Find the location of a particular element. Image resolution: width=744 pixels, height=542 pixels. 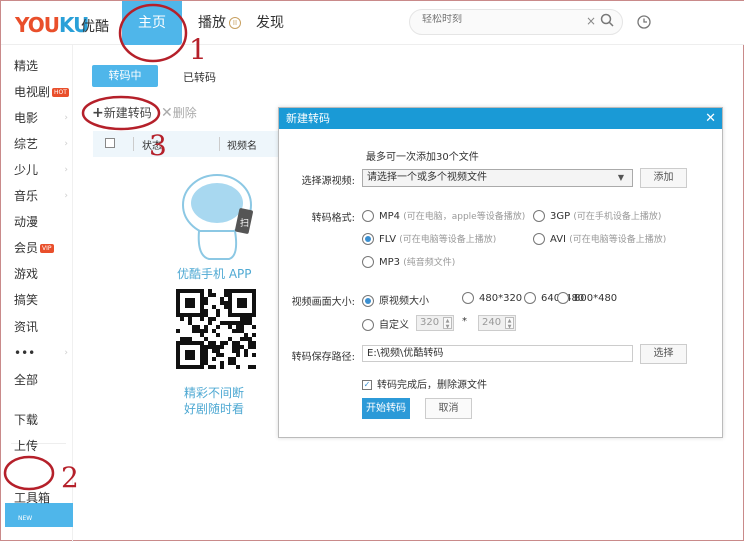

format-option-3gp: 3GP (可在手机设备上播放) is located at coordinates (597, 215).